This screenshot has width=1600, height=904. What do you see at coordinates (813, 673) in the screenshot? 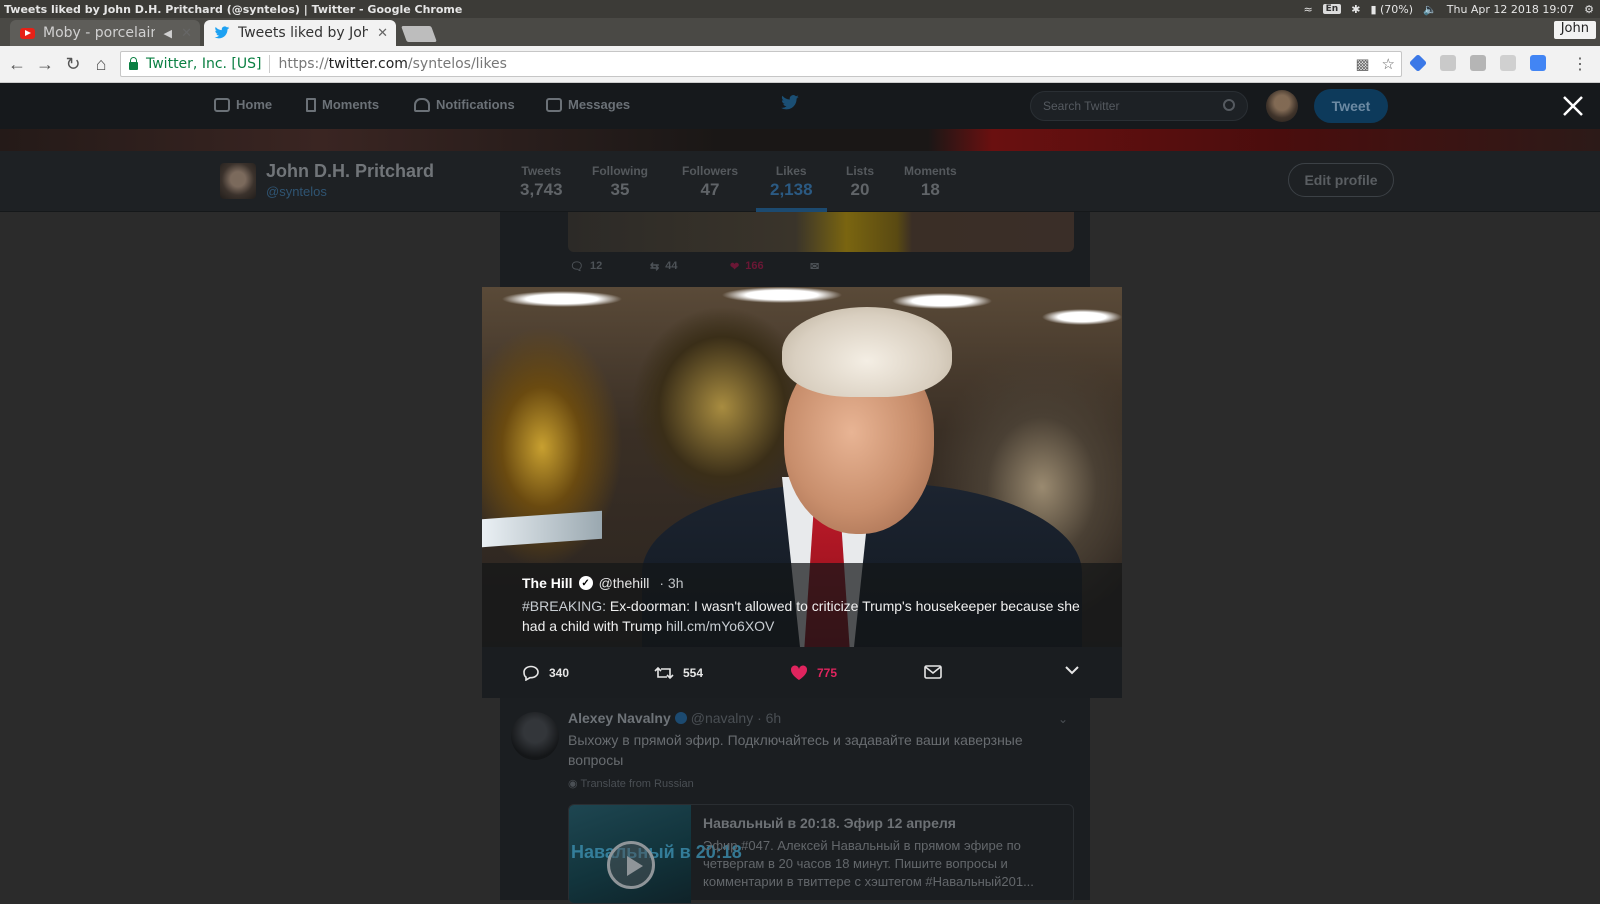
I see `like-action: 775` at bounding box center [813, 673].